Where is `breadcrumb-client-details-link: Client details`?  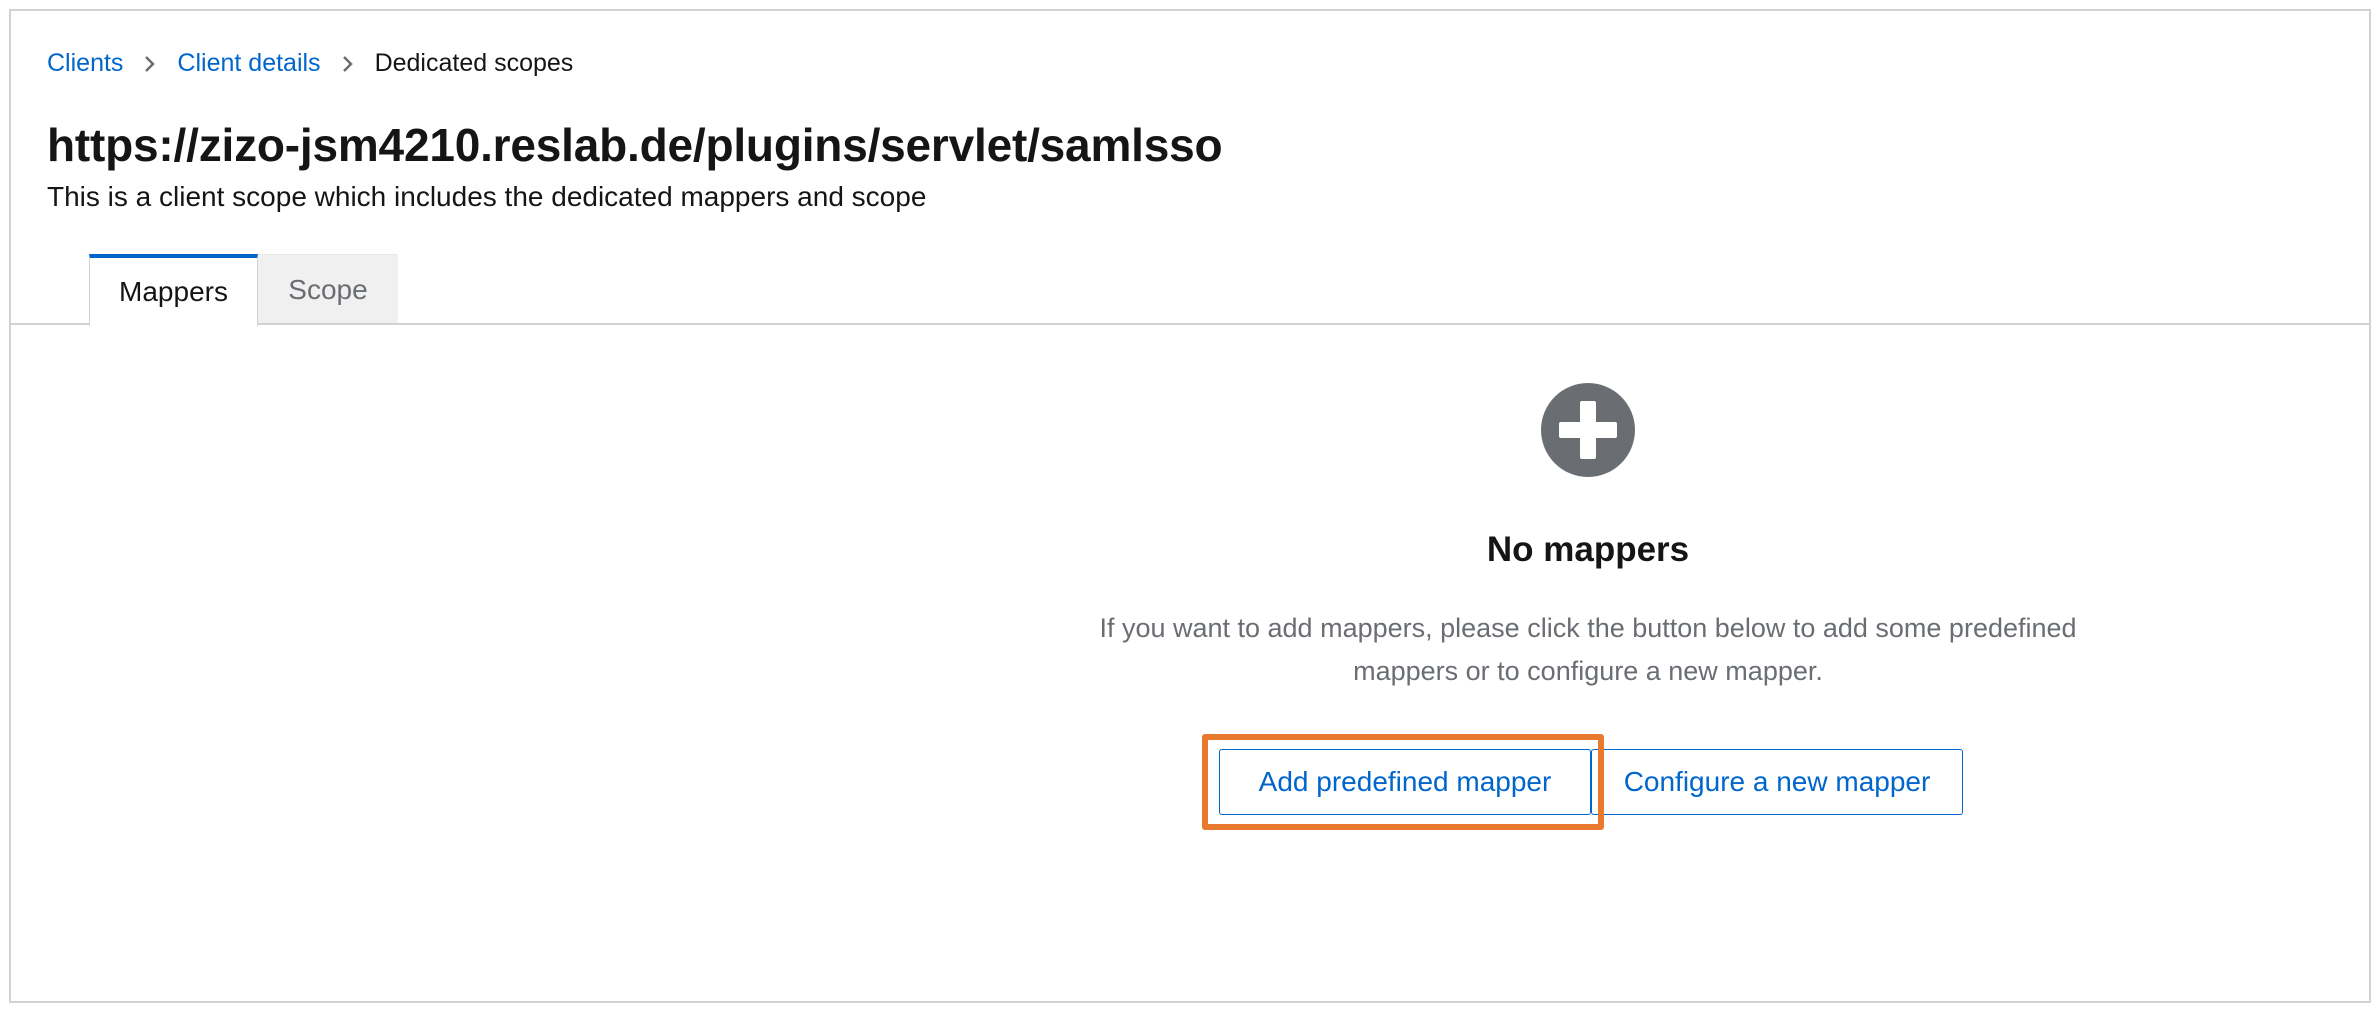 breadcrumb-client-details-link: Client details is located at coordinates (248, 63).